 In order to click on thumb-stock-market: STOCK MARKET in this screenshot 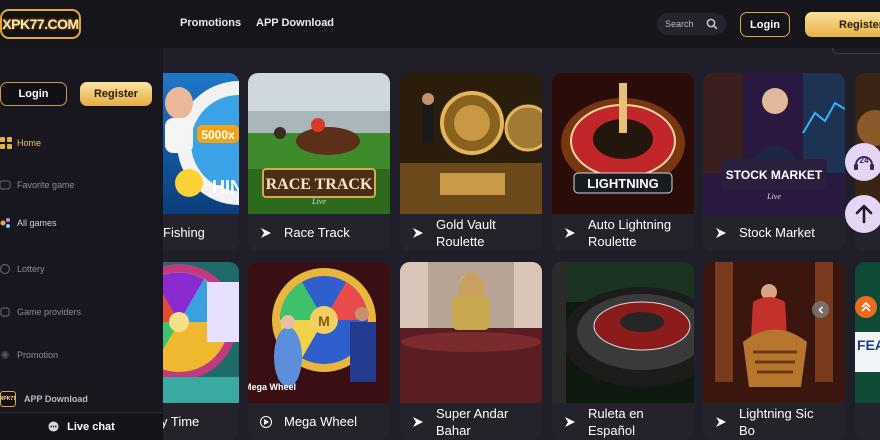, I will do `click(774, 175)`.